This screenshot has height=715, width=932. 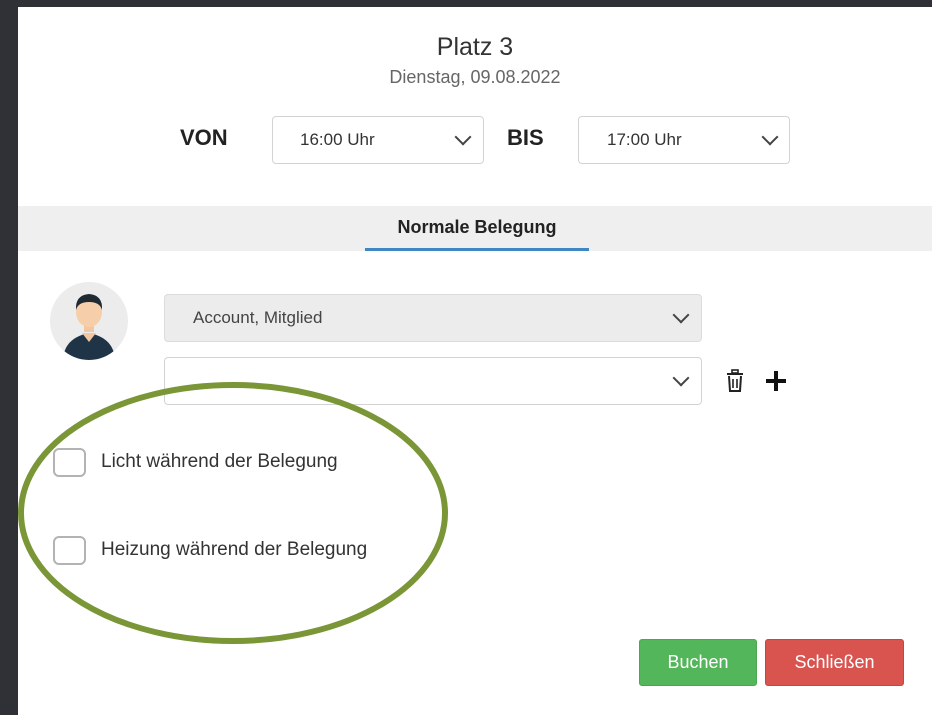 What do you see at coordinates (525, 137) in the screenshot?
I see `to-label: BIS` at bounding box center [525, 137].